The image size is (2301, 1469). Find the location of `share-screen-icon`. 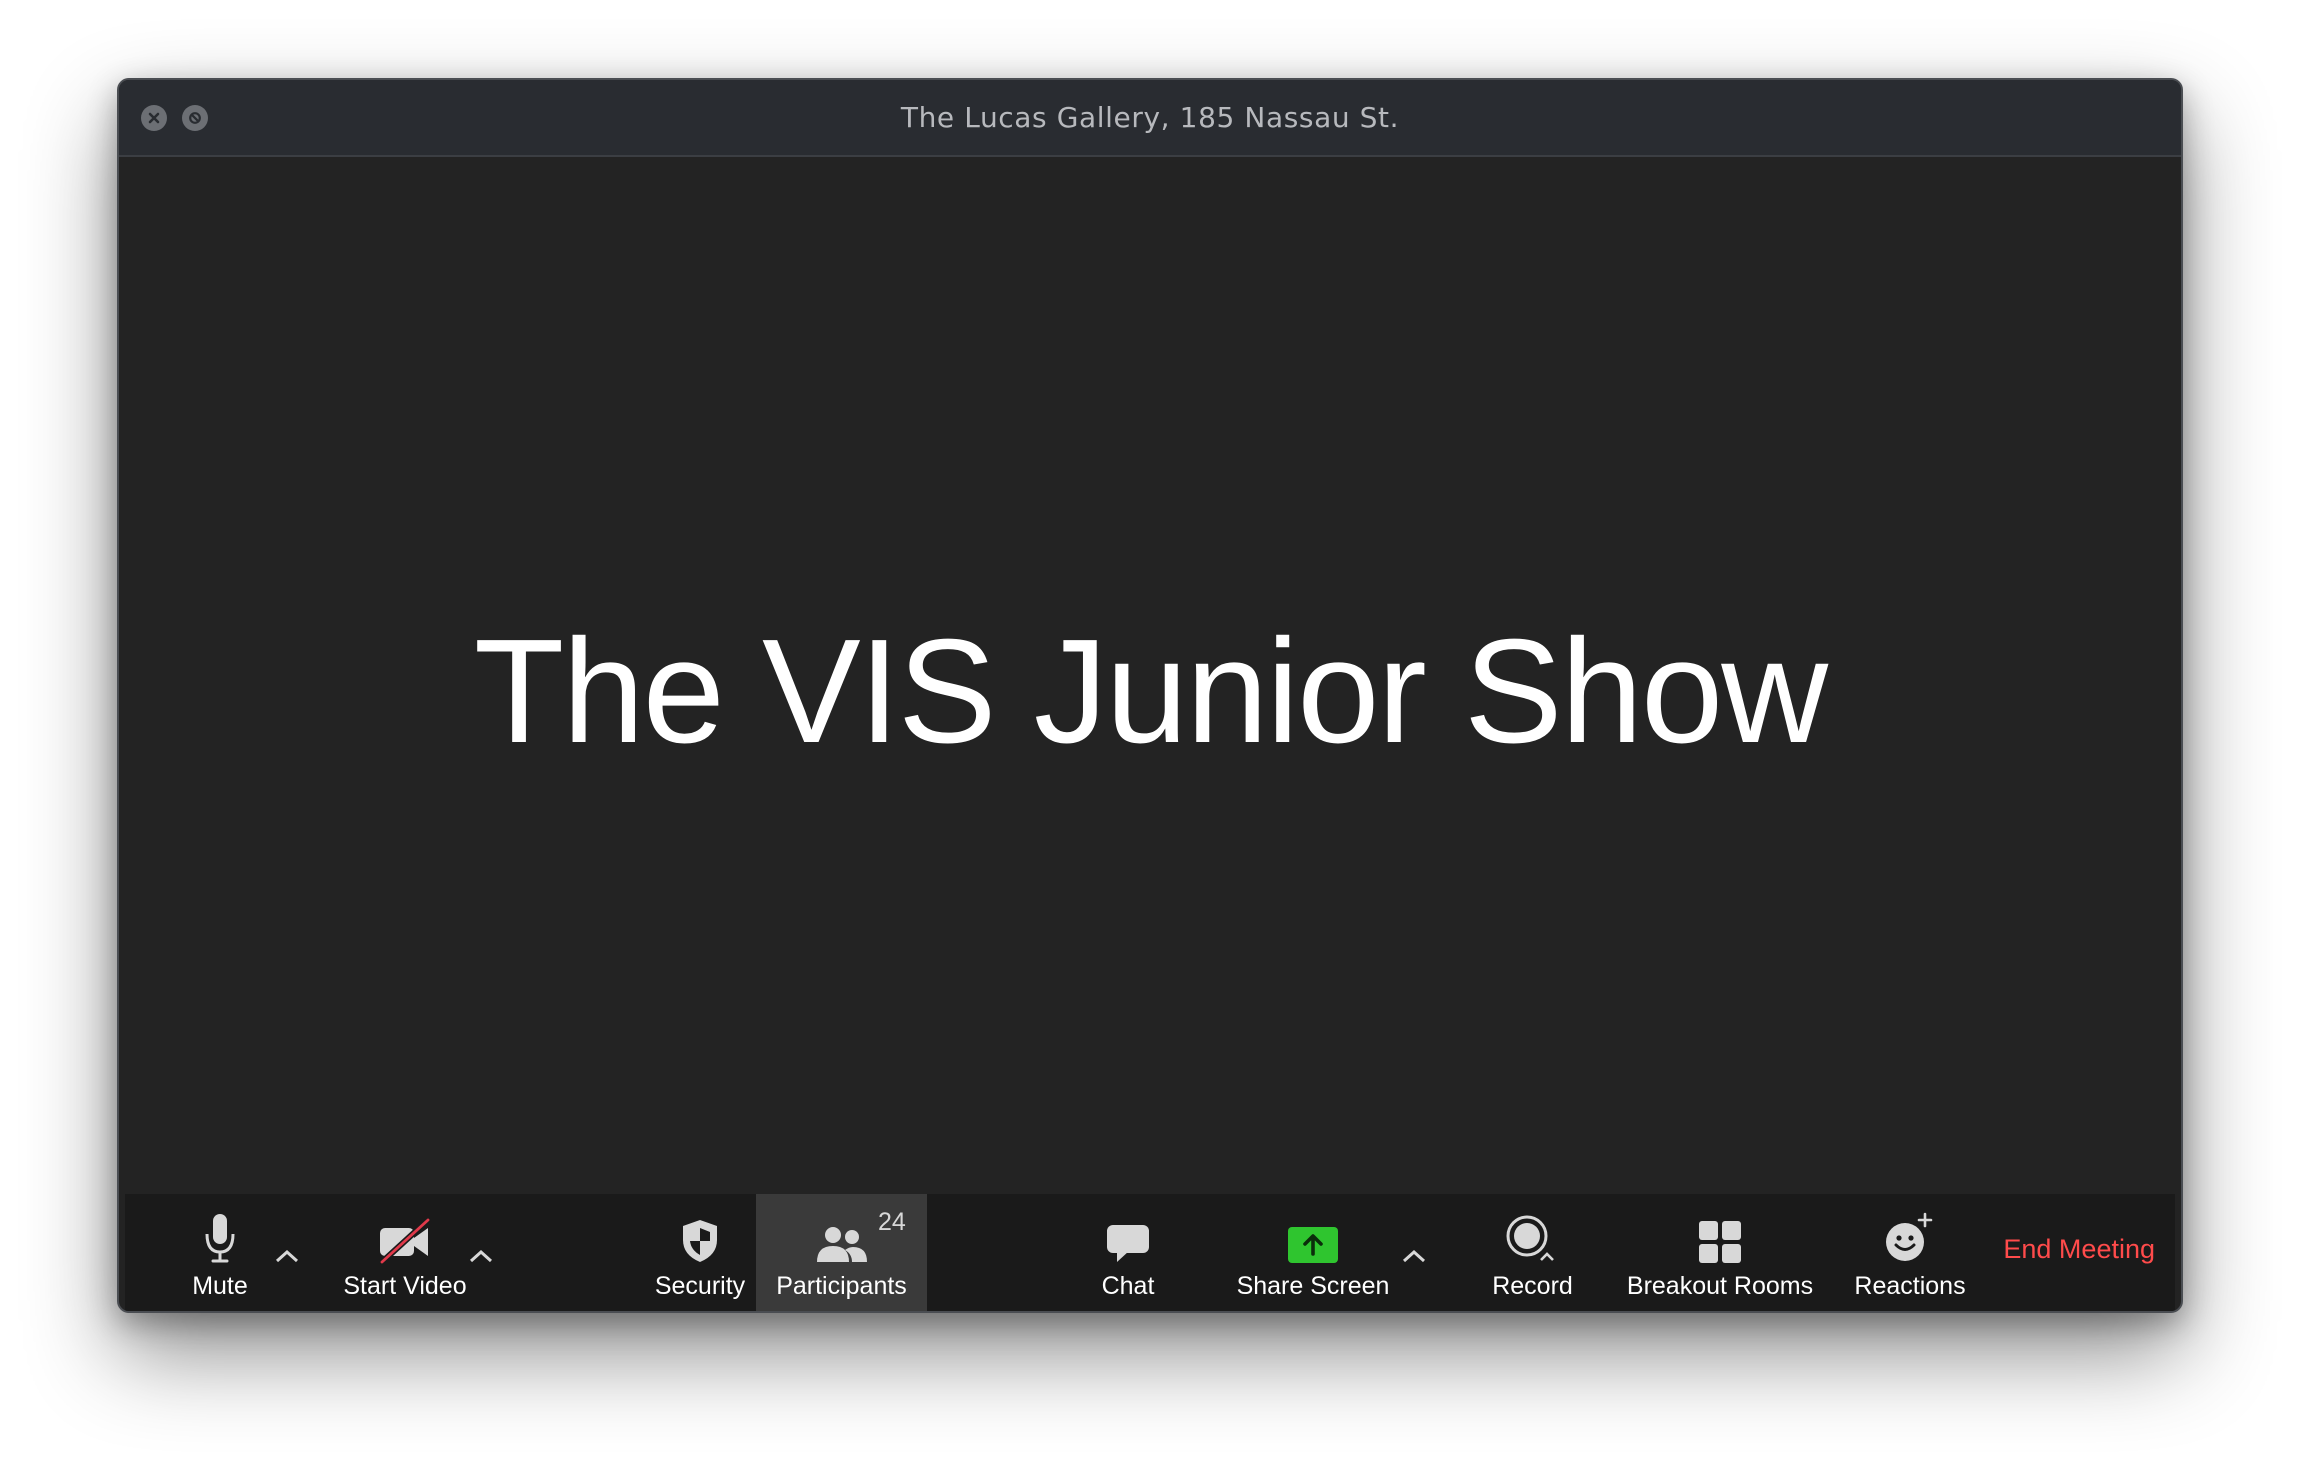

share-screen-icon is located at coordinates (1313, 1245).